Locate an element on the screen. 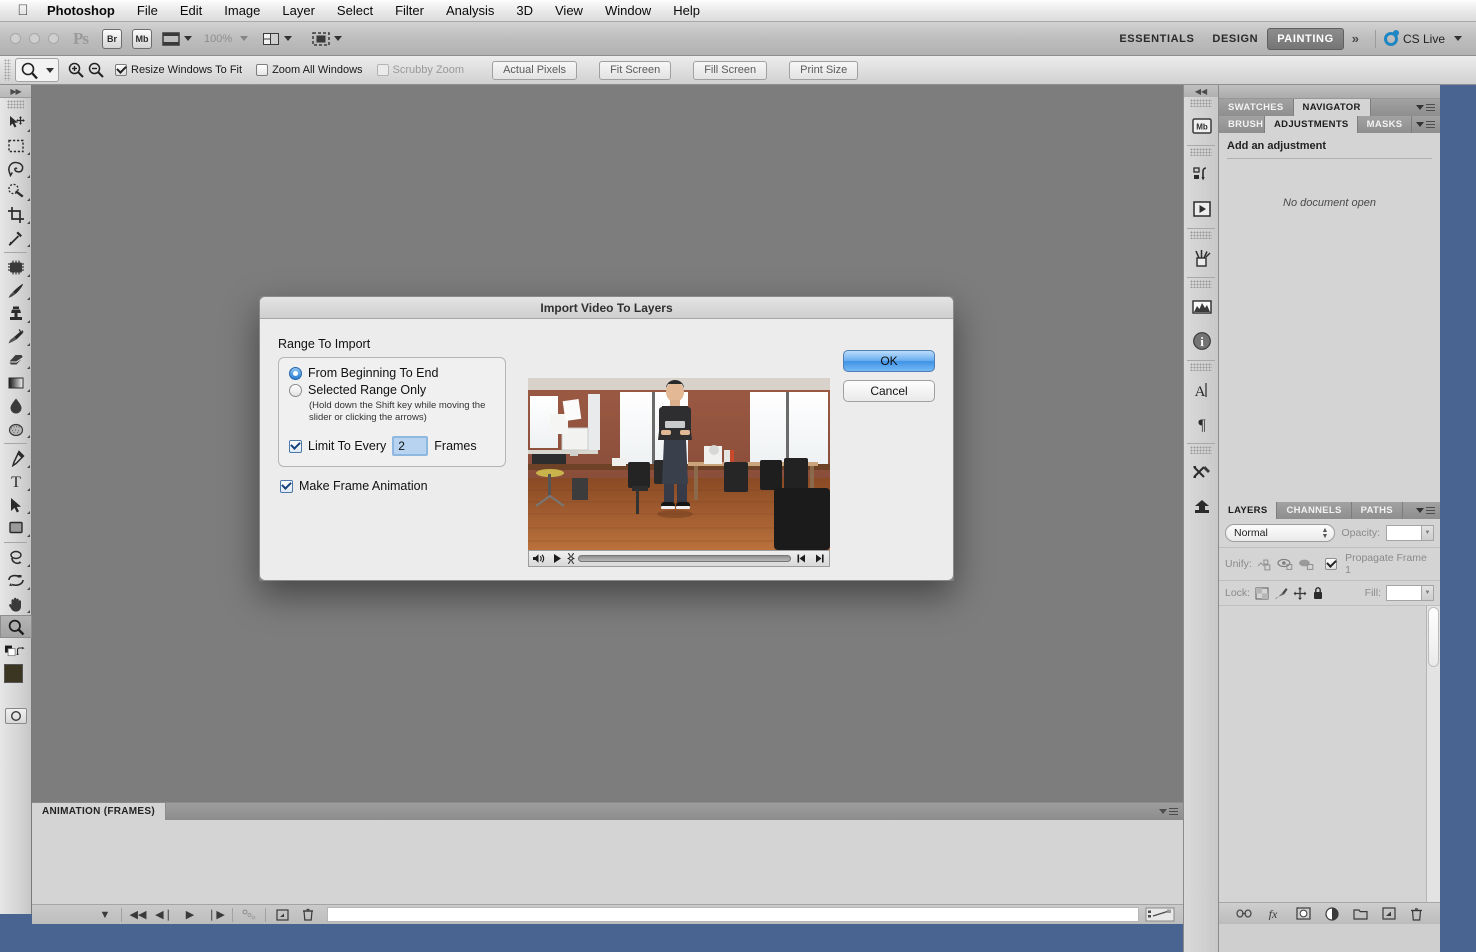 The height and width of the screenshot is (952, 1476). scrollbar-thumb is located at coordinates (1433, 637).